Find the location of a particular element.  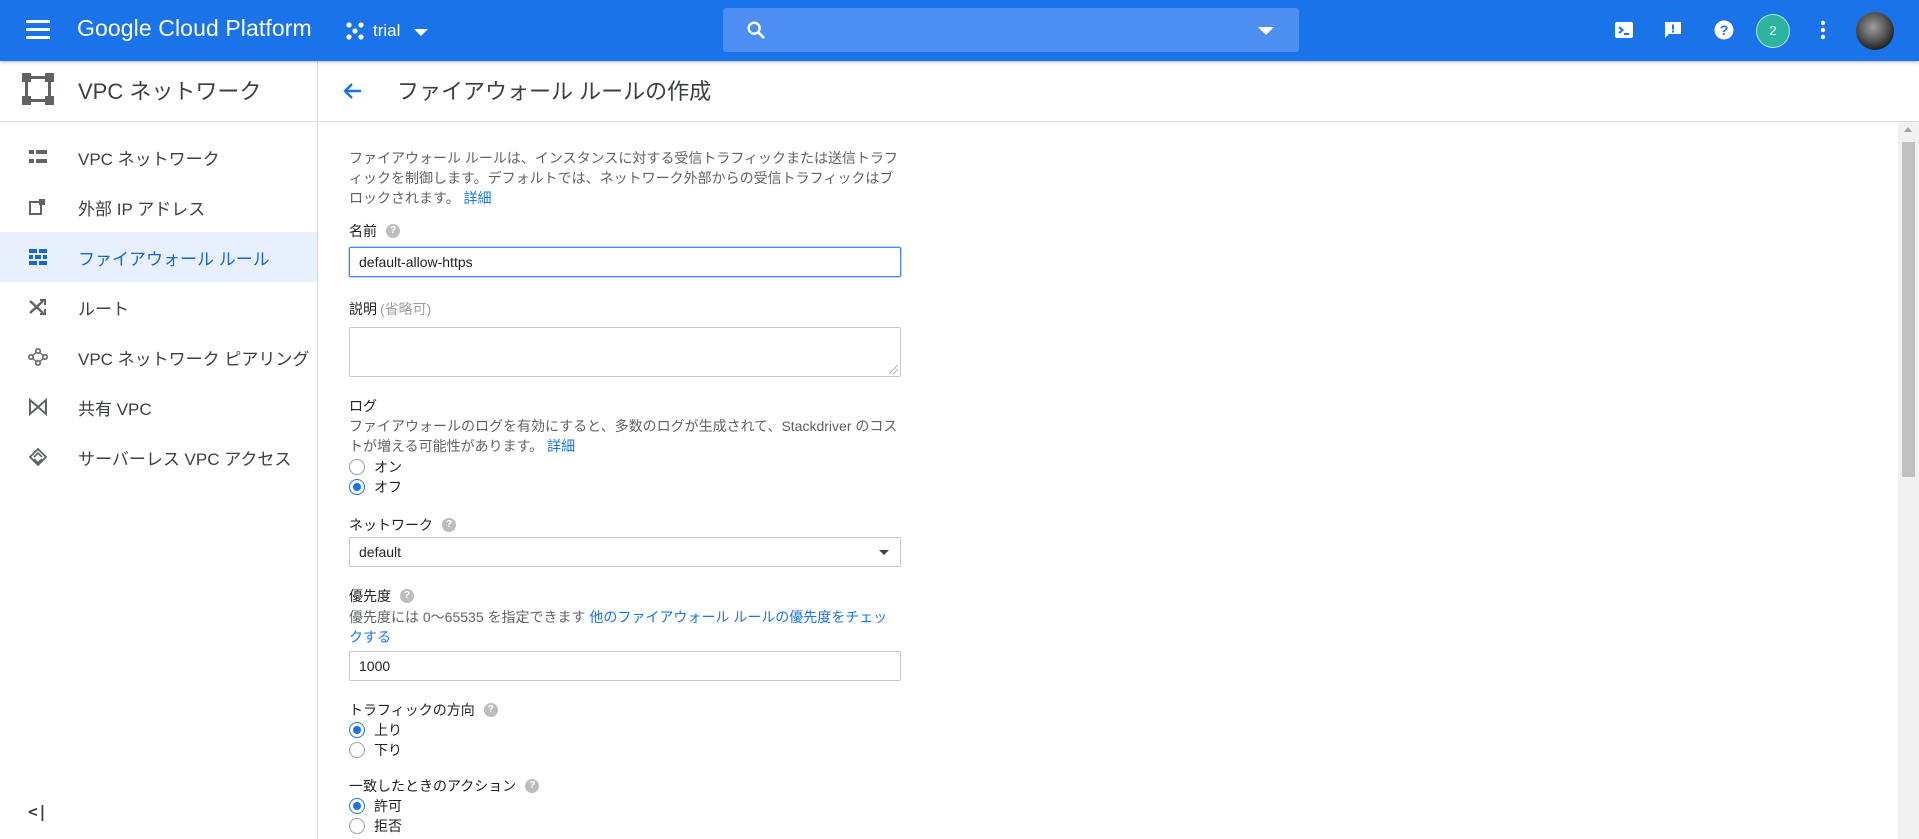

sidebar-item-serverless-vpc: サーバーレス VPC アクセス is located at coordinates (158, 457).